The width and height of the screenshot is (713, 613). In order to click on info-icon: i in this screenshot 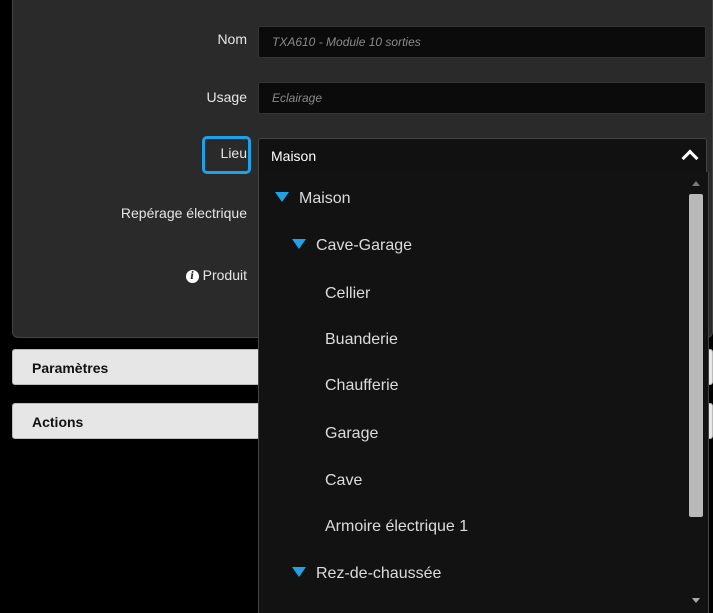, I will do `click(192, 276)`.